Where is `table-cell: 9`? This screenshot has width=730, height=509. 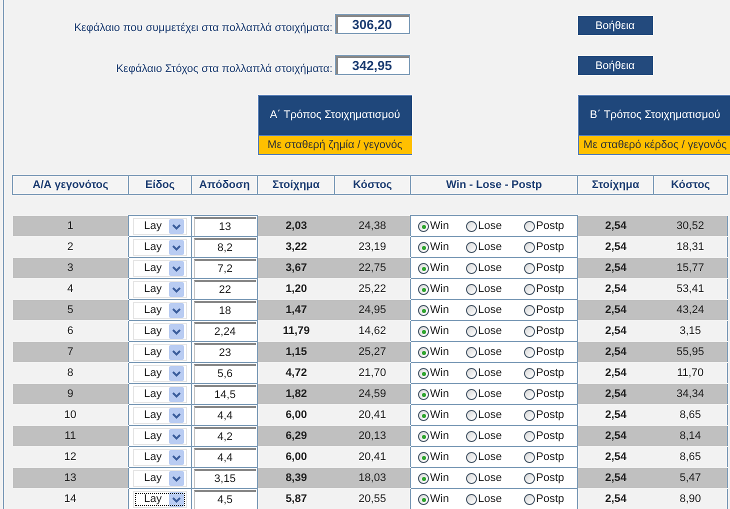
table-cell: 9 is located at coordinates (70, 394).